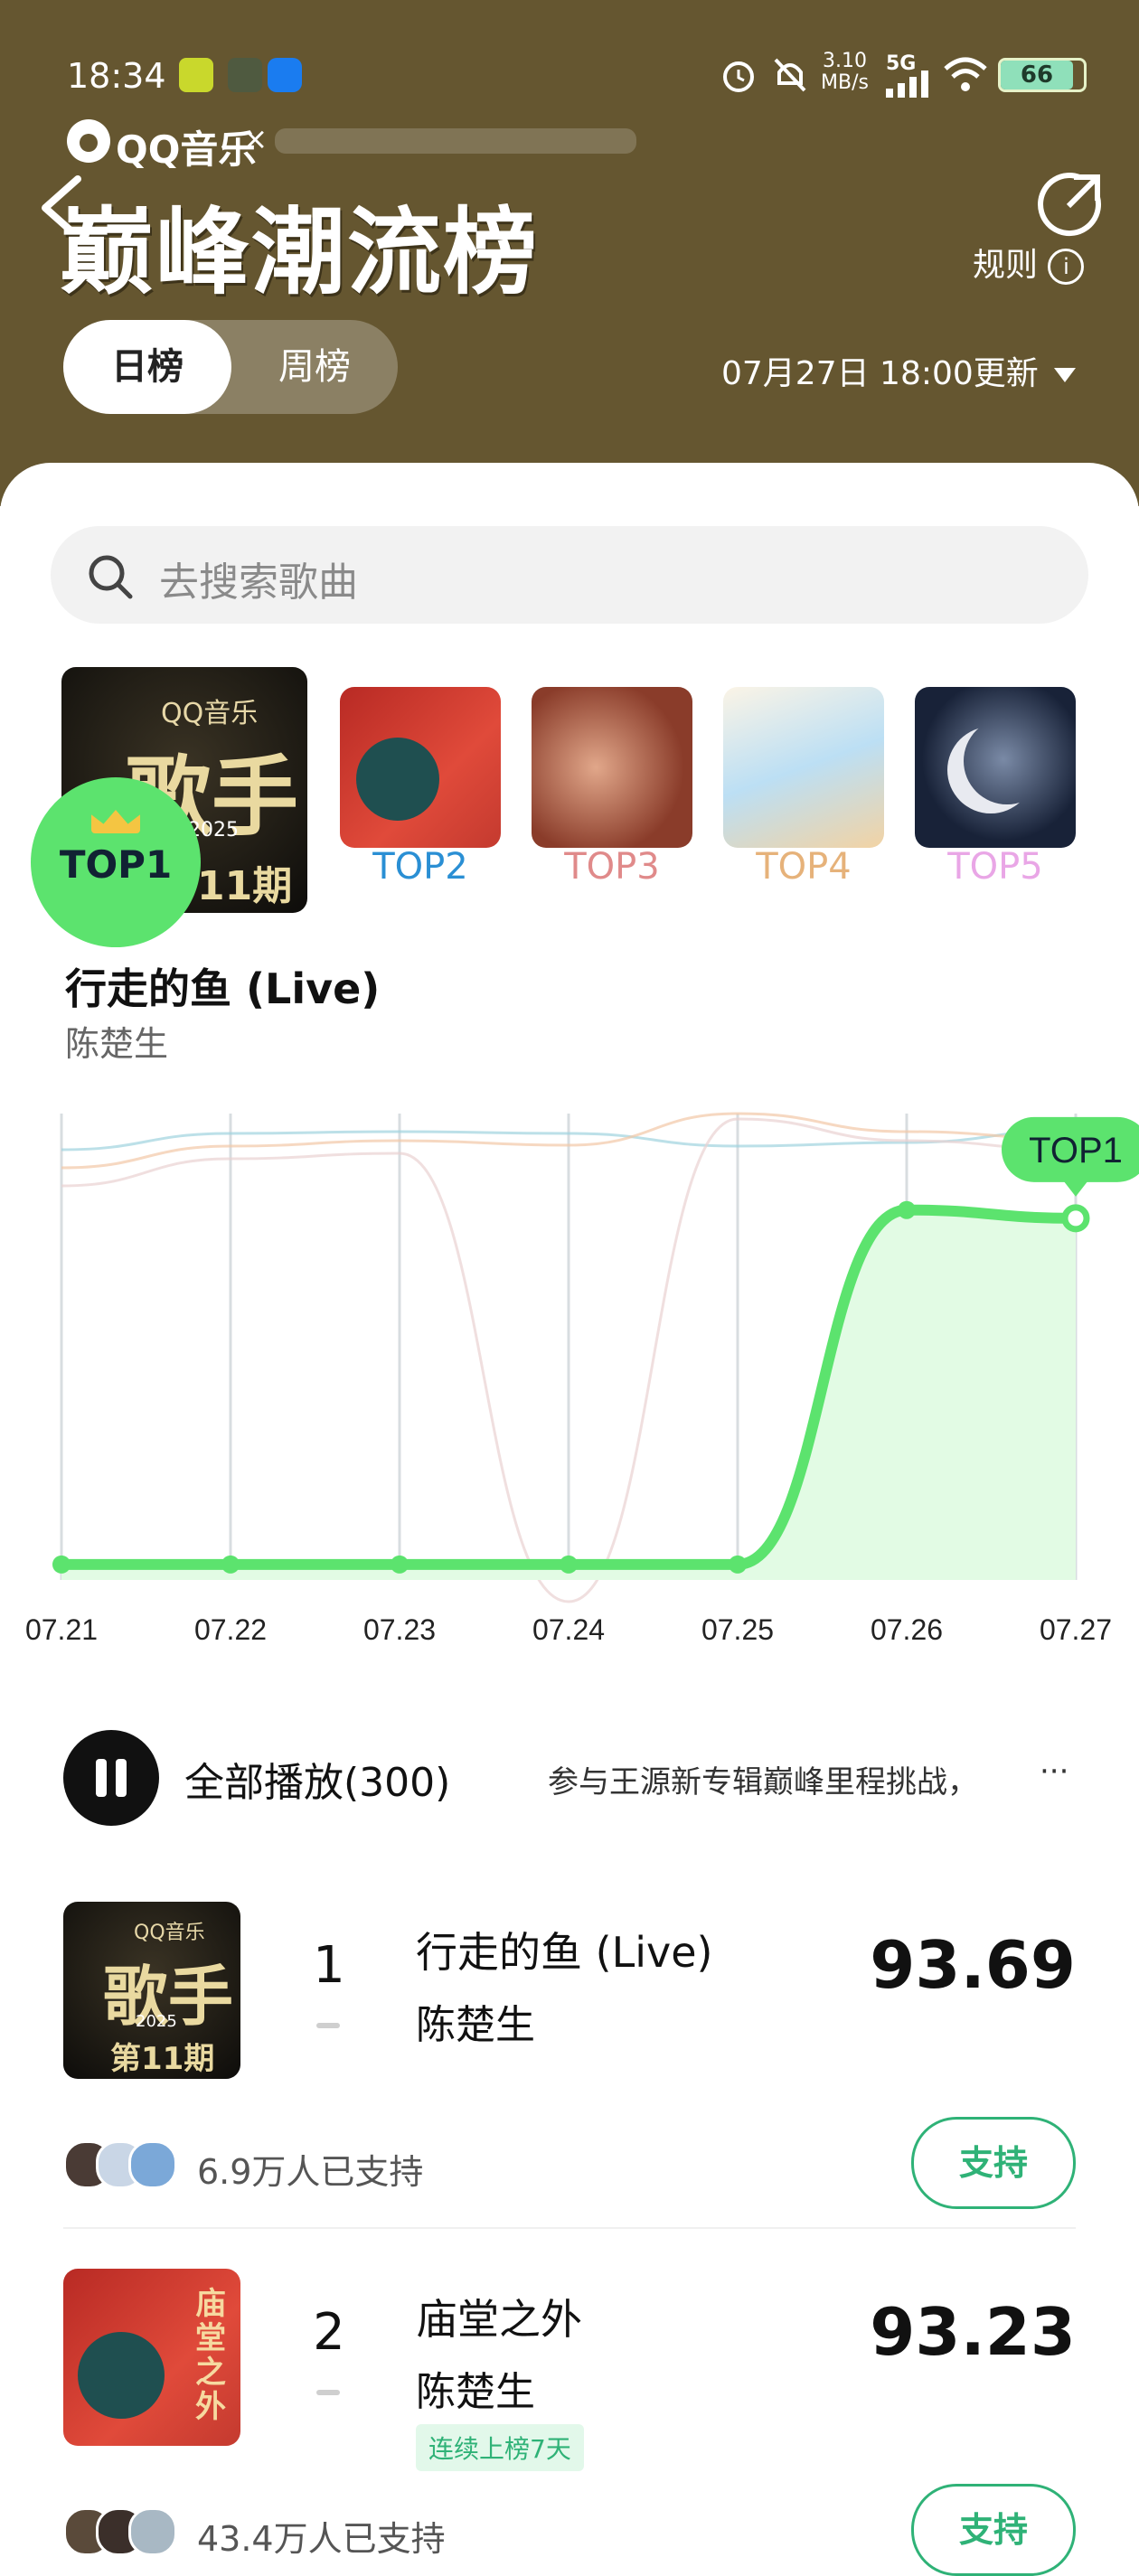  What do you see at coordinates (116, 76) in the screenshot?
I see `status-time: 18:34` at bounding box center [116, 76].